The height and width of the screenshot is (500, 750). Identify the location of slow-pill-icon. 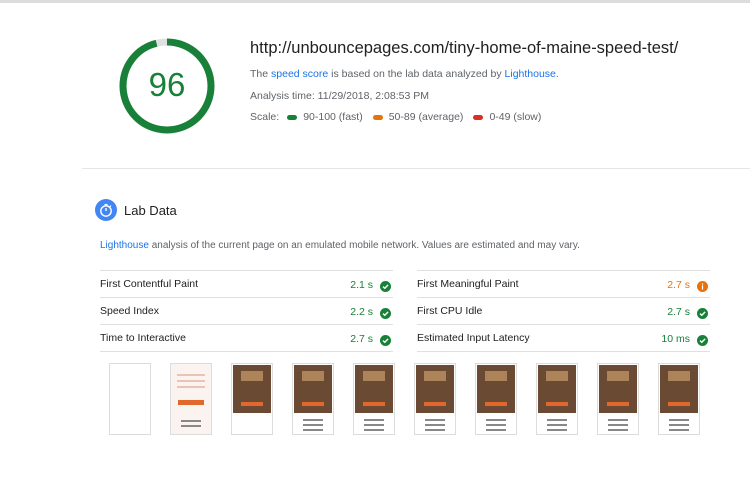
(478, 117).